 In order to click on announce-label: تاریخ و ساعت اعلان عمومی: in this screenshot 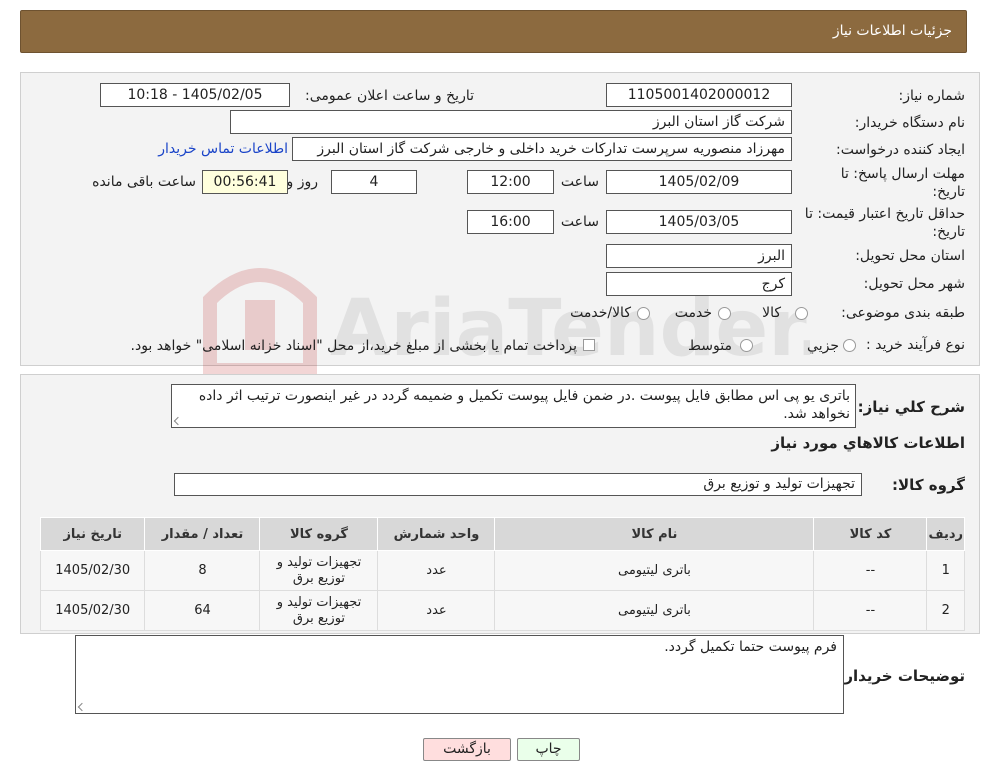, I will do `click(389, 96)`.